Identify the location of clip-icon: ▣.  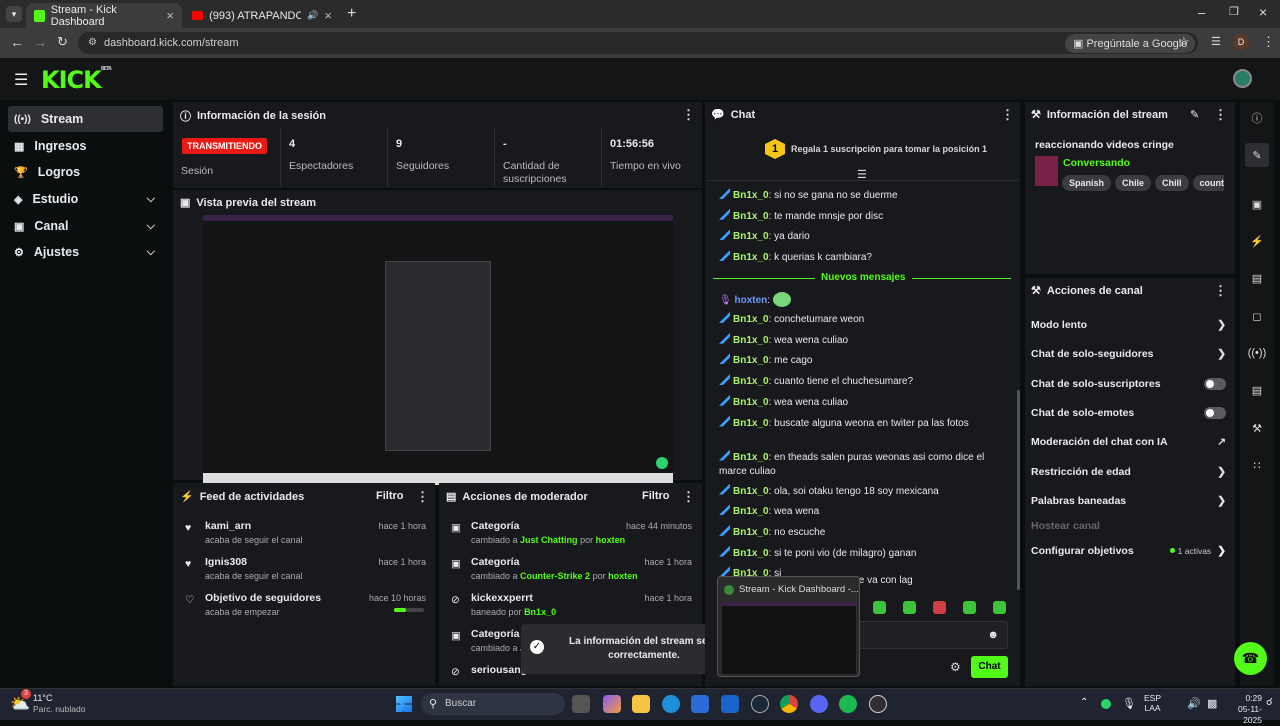
(1257, 204).